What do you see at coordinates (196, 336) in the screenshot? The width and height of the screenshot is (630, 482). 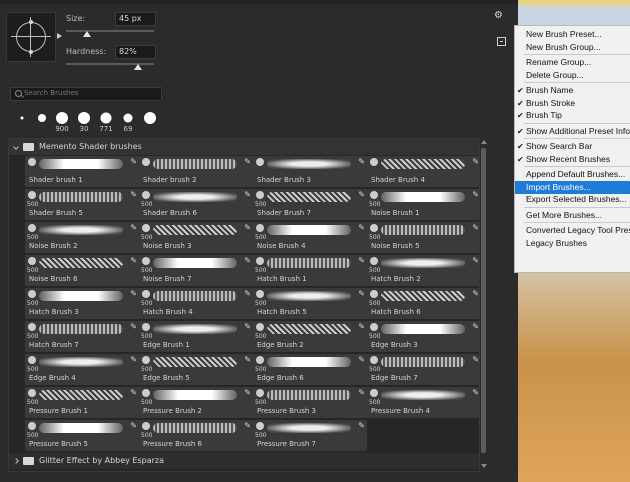 I see `brush-preset: 500 ✎ Edge Brush 1` at bounding box center [196, 336].